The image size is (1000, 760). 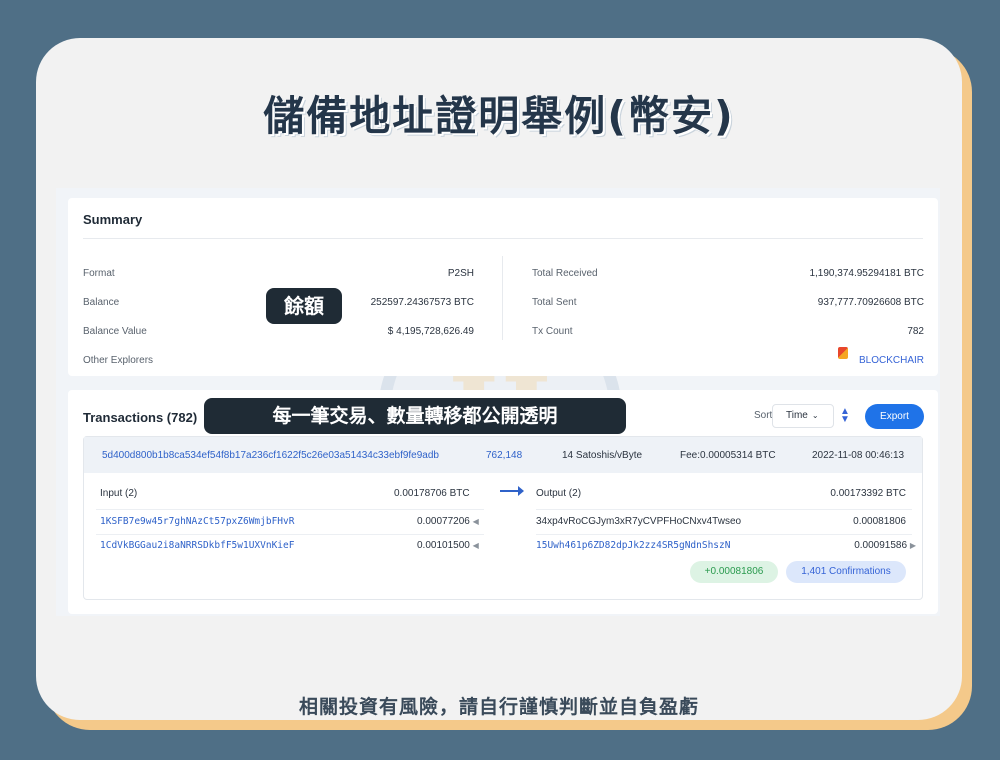 What do you see at coordinates (99, 273) in the screenshot?
I see `format-label: Format` at bounding box center [99, 273].